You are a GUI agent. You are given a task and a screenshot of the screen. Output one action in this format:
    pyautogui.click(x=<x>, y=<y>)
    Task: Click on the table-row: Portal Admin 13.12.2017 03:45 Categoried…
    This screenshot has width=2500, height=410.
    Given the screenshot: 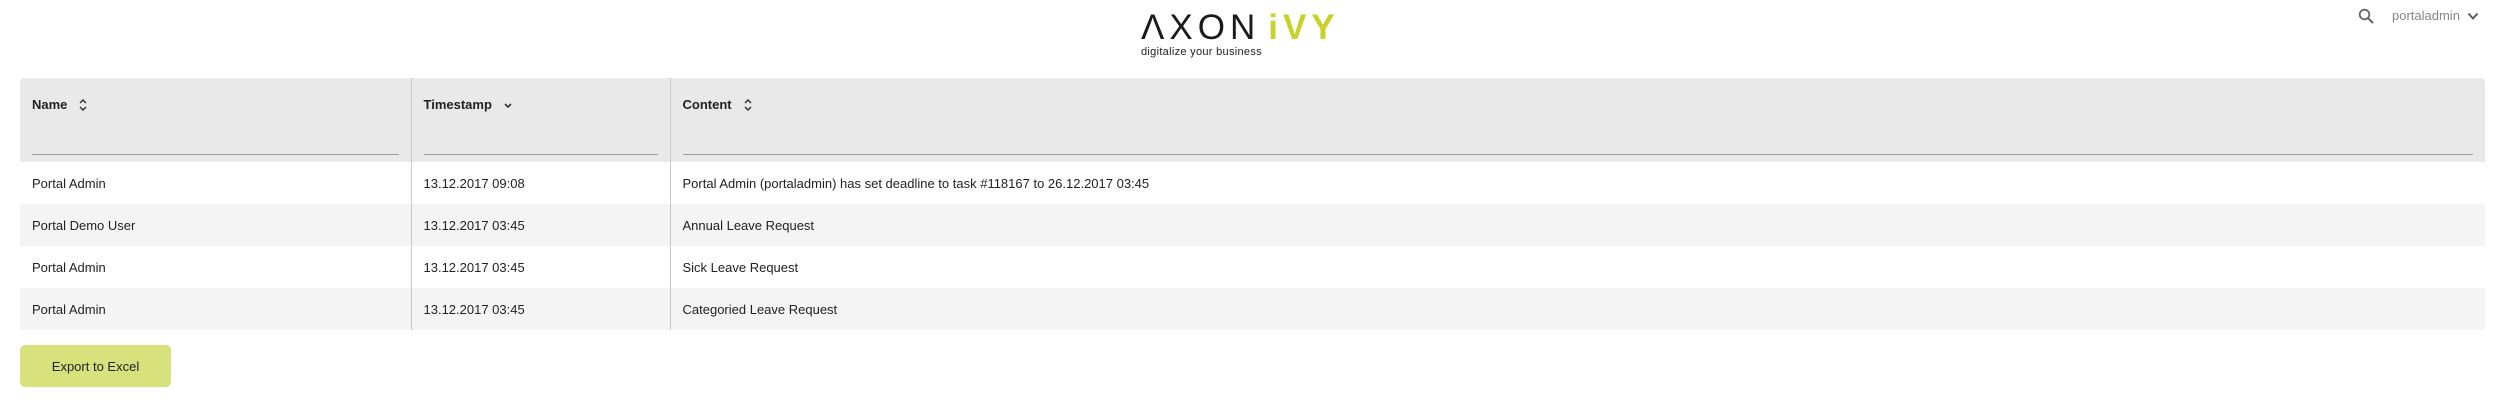 What is the action you would take?
    pyautogui.click(x=1252, y=309)
    